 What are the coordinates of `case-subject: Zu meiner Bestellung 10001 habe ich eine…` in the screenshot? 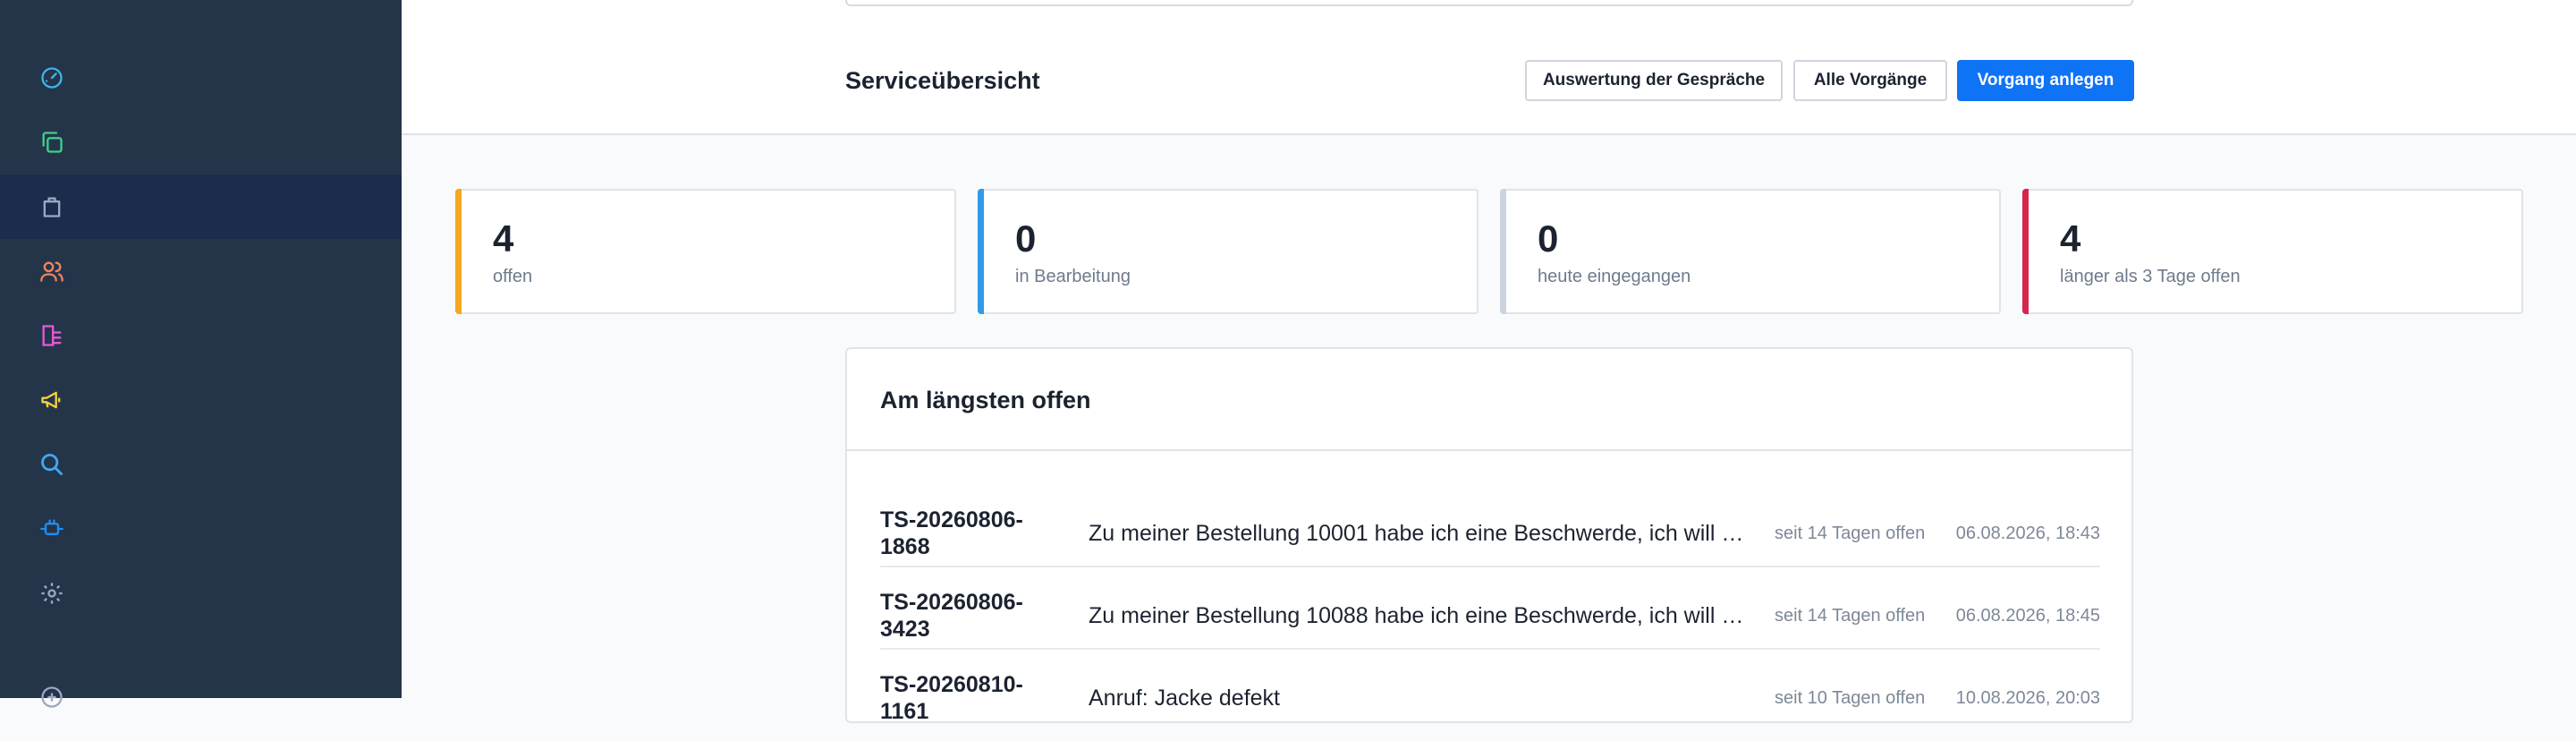 It's located at (1416, 533).